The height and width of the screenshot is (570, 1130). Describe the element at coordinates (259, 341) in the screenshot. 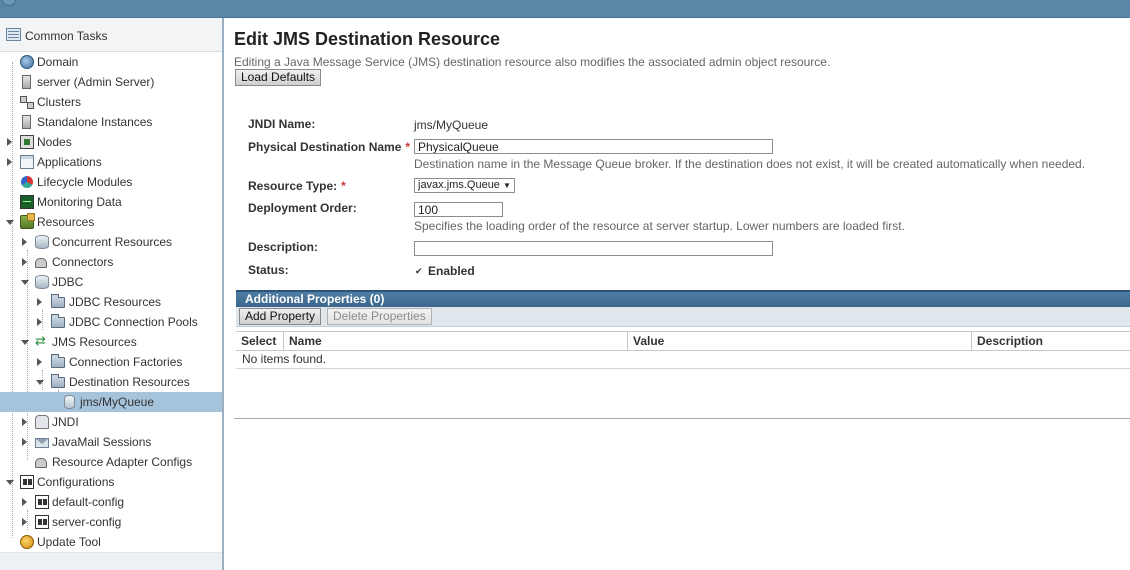

I see `column-select: Select` at that location.